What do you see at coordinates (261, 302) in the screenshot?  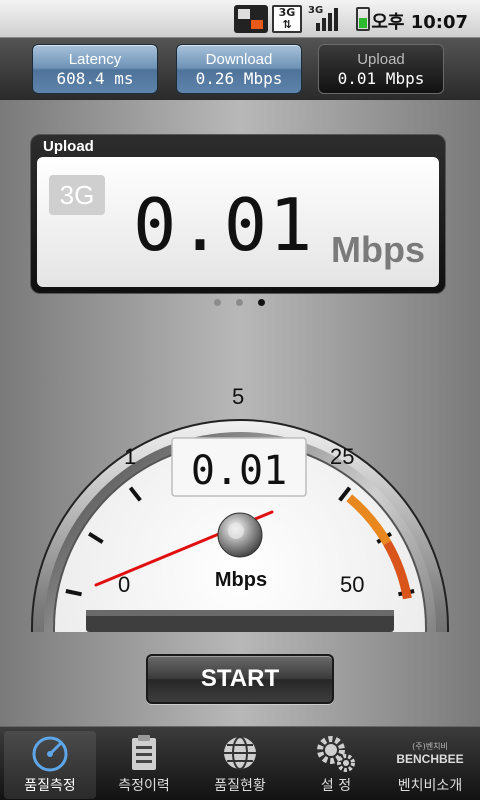 I see `page-dot-active` at bounding box center [261, 302].